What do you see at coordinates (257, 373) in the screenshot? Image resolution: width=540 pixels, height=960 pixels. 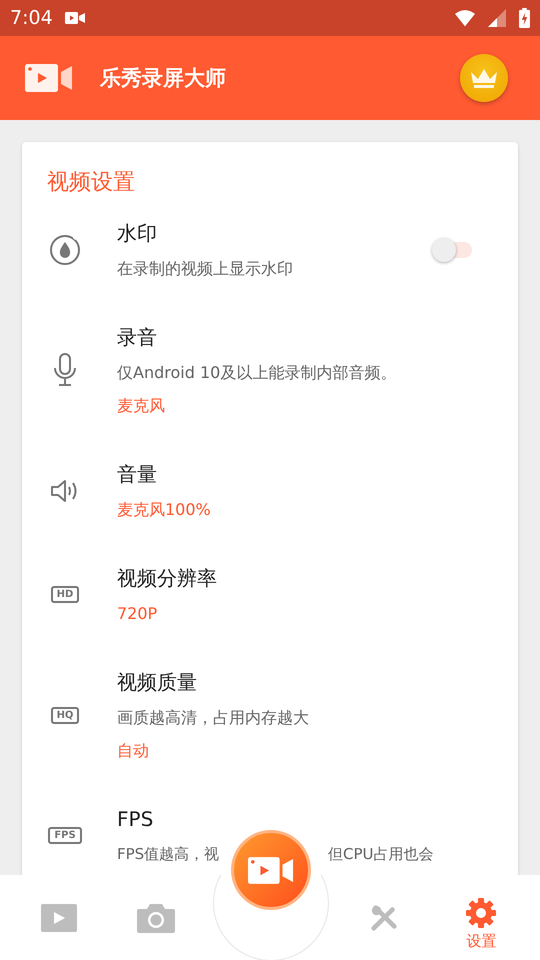 I see `setting-description: 仅Android 10及以上能录制内部音频。` at bounding box center [257, 373].